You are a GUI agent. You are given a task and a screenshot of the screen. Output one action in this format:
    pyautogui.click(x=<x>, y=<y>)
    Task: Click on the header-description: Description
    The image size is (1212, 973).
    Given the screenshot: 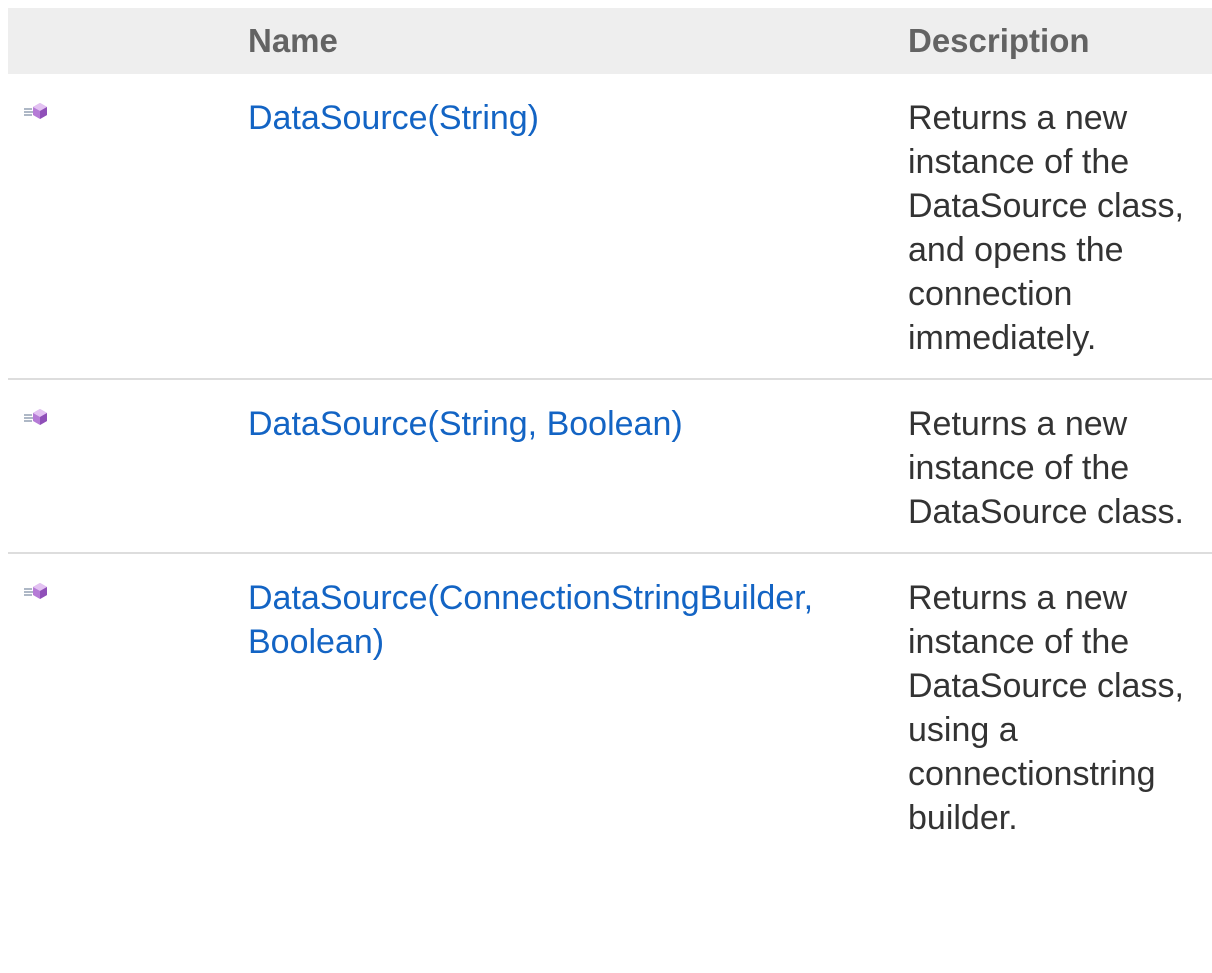 What is the action you would take?
    pyautogui.click(x=999, y=40)
    